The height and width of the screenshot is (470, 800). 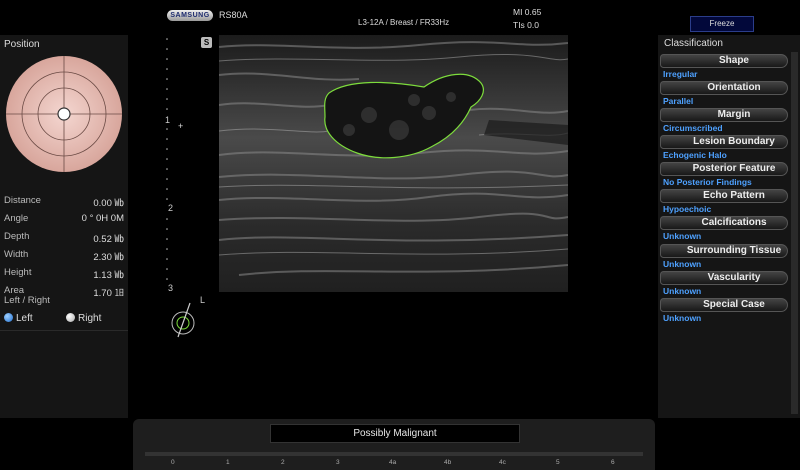 I want to click on mi-readout: MI 0.65, so click(x=527, y=12).